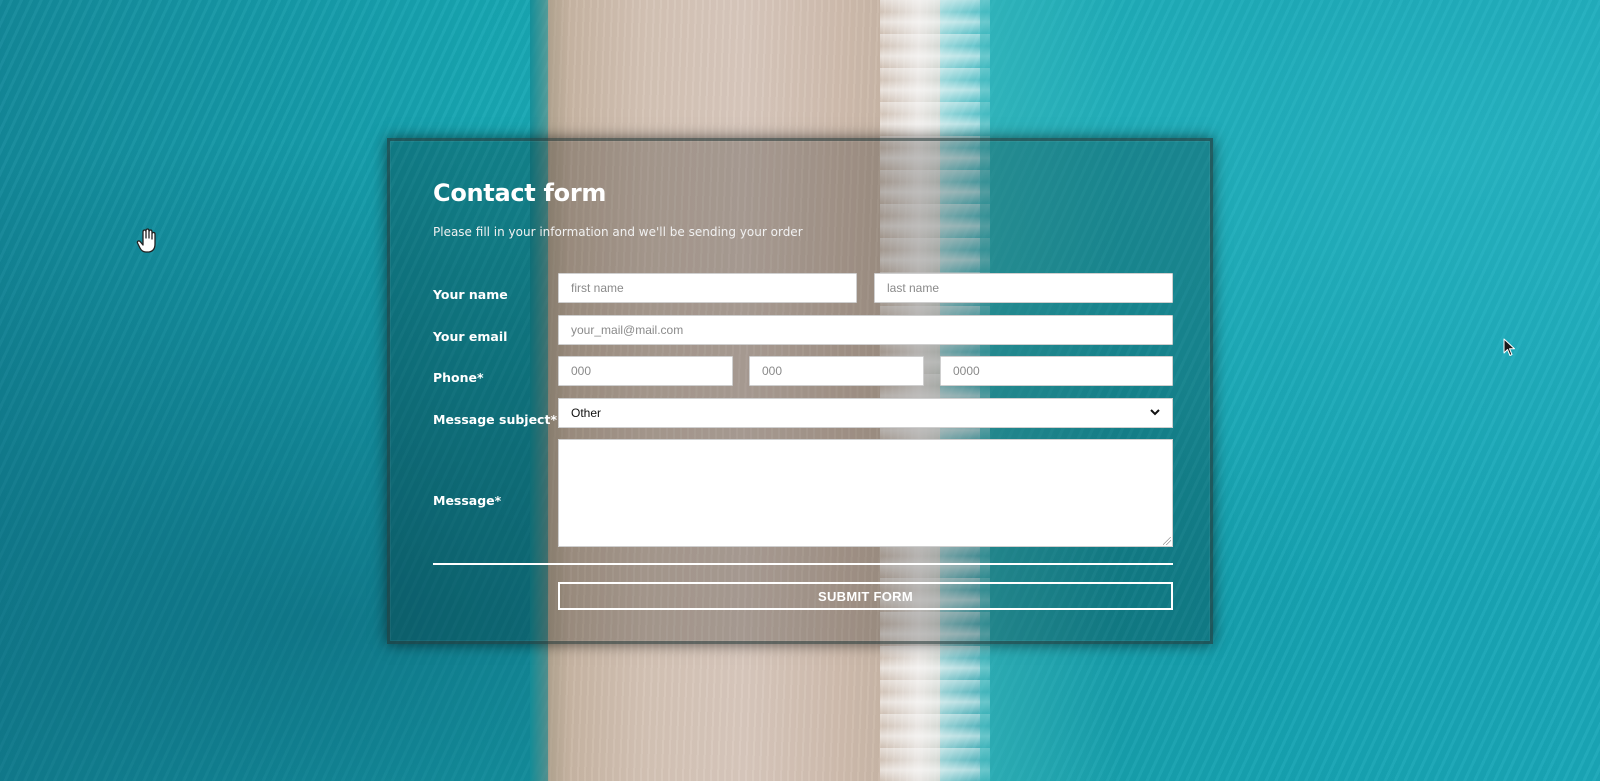 This screenshot has height=781, width=1600. Describe the element at coordinates (865, 493) in the screenshot. I see `message-textarea` at that location.